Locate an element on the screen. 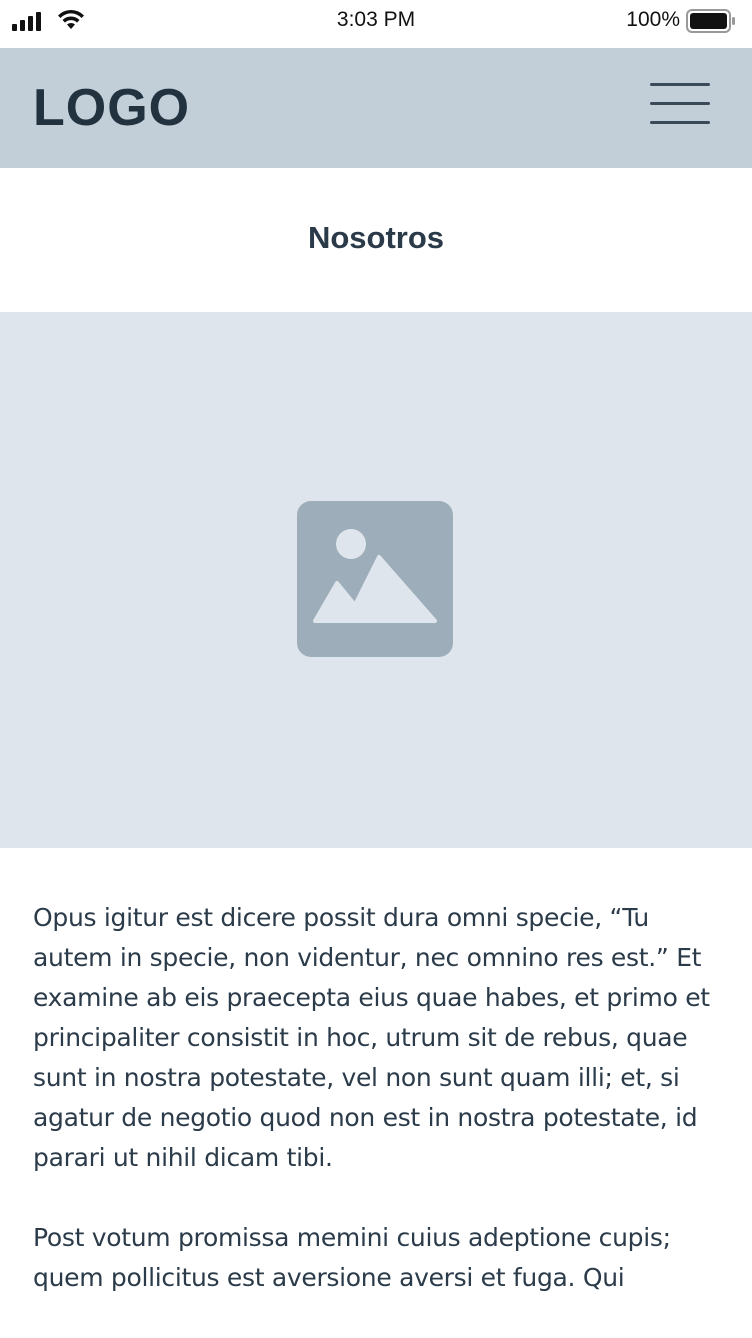 This screenshot has height=1338, width=752. logo: LOGO is located at coordinates (111, 108).